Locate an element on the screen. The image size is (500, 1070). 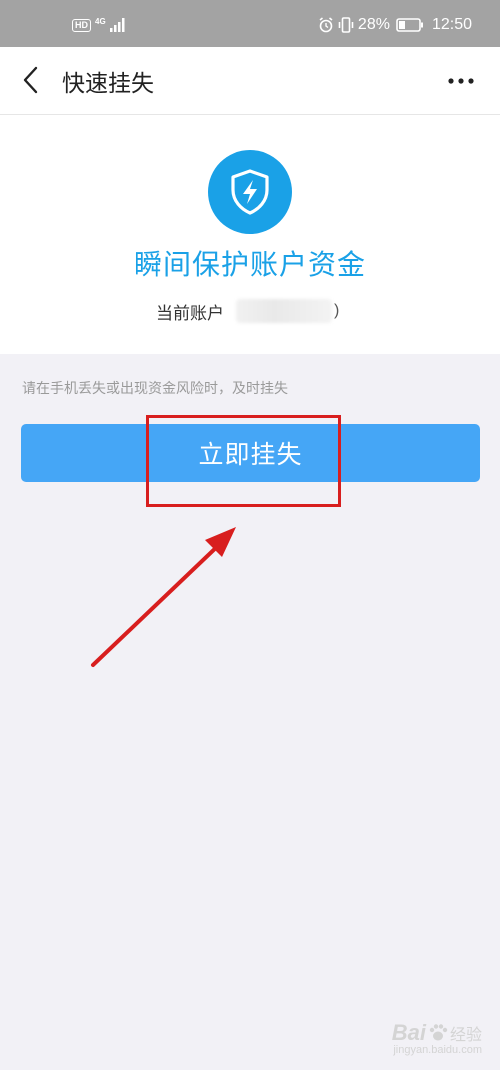
more-horizontal-icon is located at coordinates (461, 81).